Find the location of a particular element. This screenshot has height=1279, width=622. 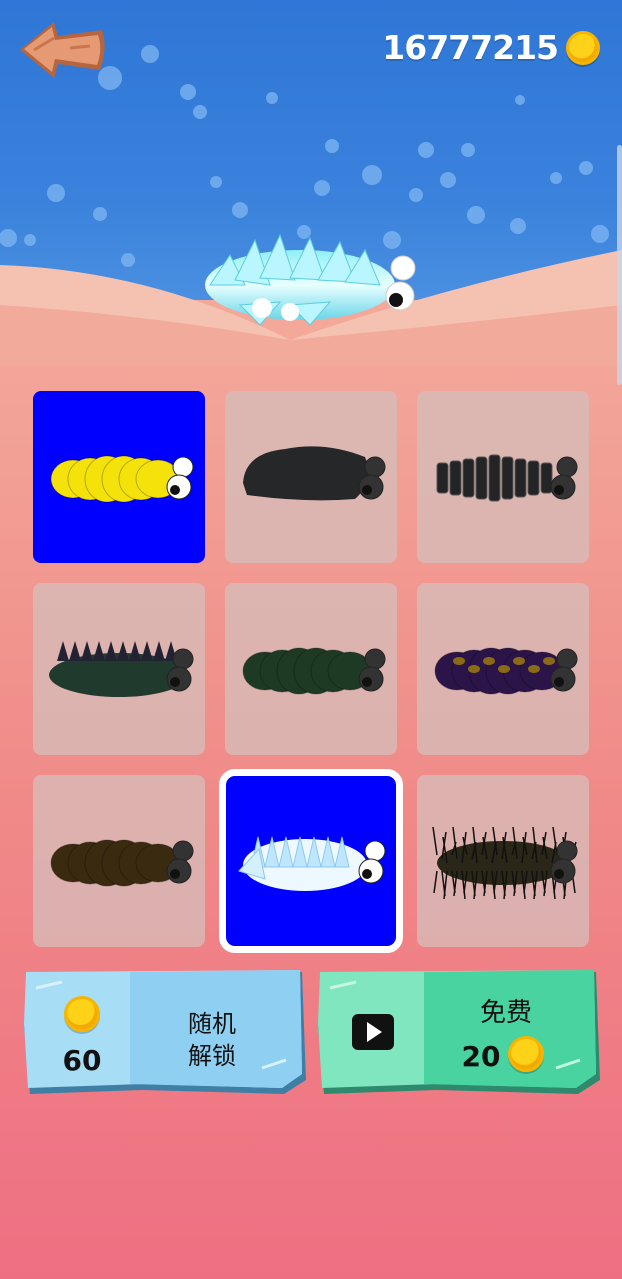

worm-skin-crystal-icon is located at coordinates (312, 863).